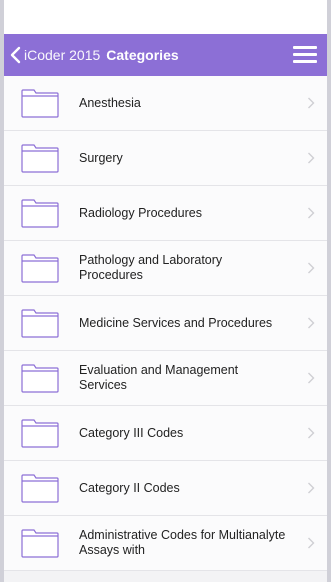 Image resolution: width=331 pixels, height=582 pixels. I want to click on page-title: Categories, so click(142, 55).